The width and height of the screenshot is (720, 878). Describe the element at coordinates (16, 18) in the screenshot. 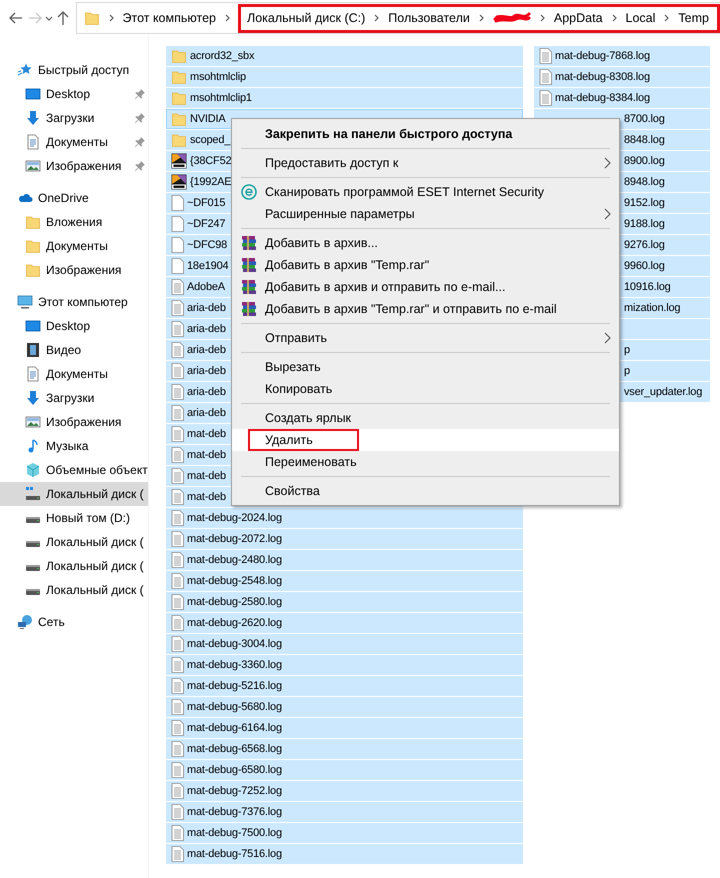

I see `back-arrow-icon` at that location.